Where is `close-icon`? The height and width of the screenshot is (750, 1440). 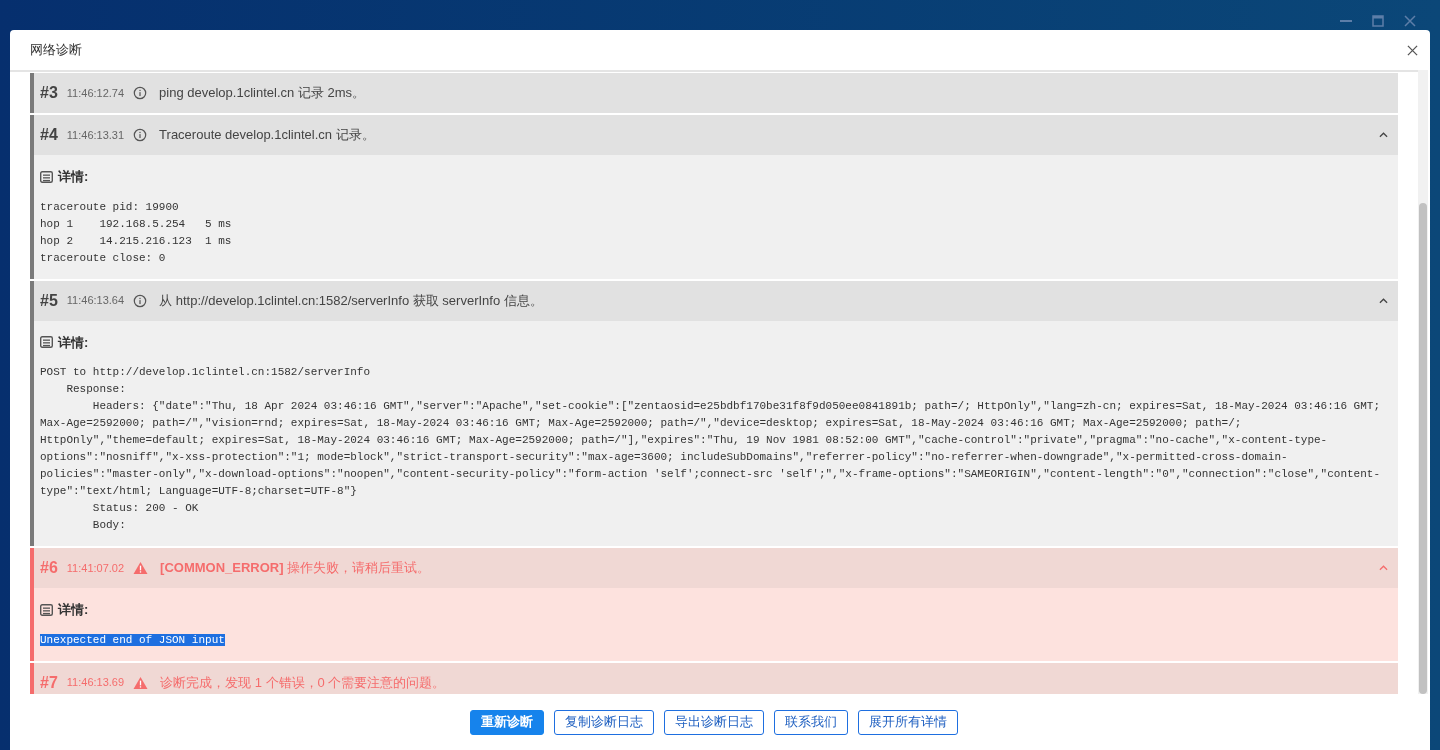 close-icon is located at coordinates (1412, 50).